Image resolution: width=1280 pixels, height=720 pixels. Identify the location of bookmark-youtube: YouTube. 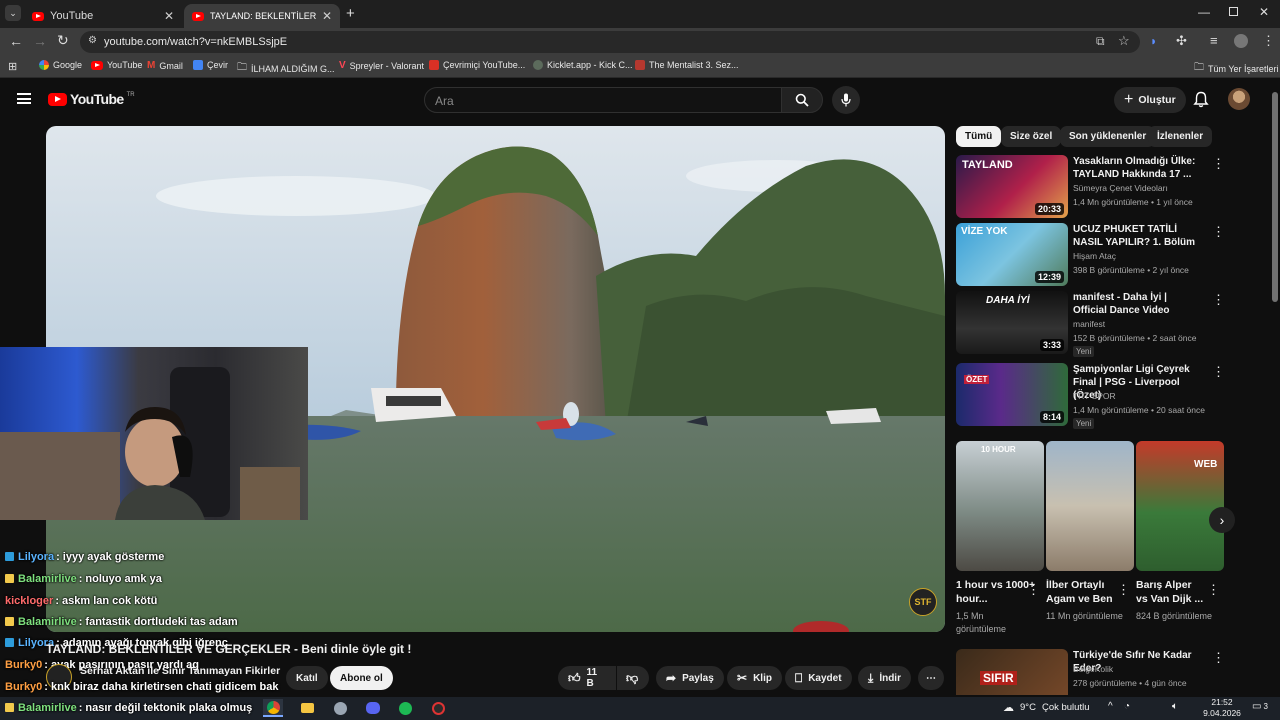
(116, 65).